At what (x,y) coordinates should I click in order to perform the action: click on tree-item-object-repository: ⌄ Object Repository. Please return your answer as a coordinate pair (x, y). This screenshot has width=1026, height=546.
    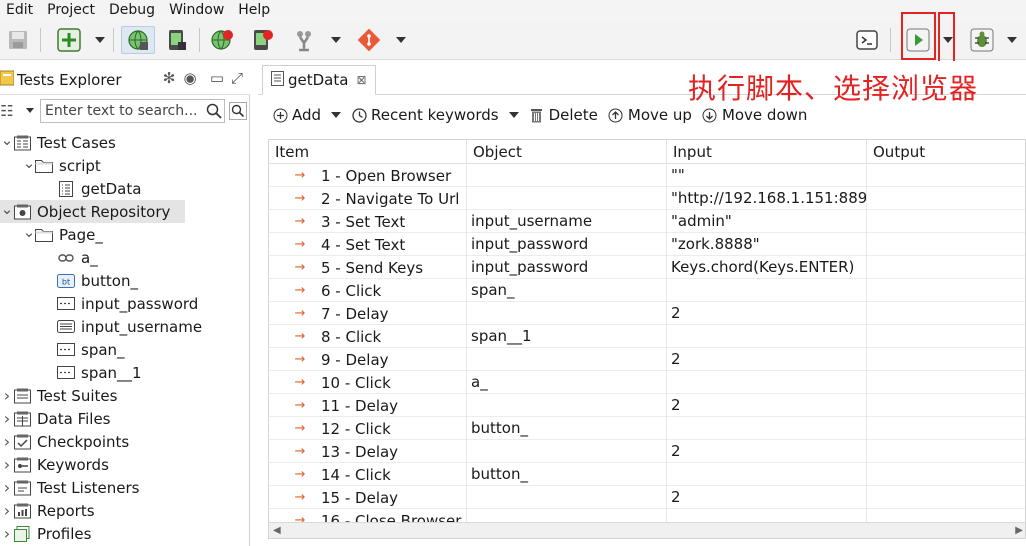
    Looking at the image, I should click on (92, 211).